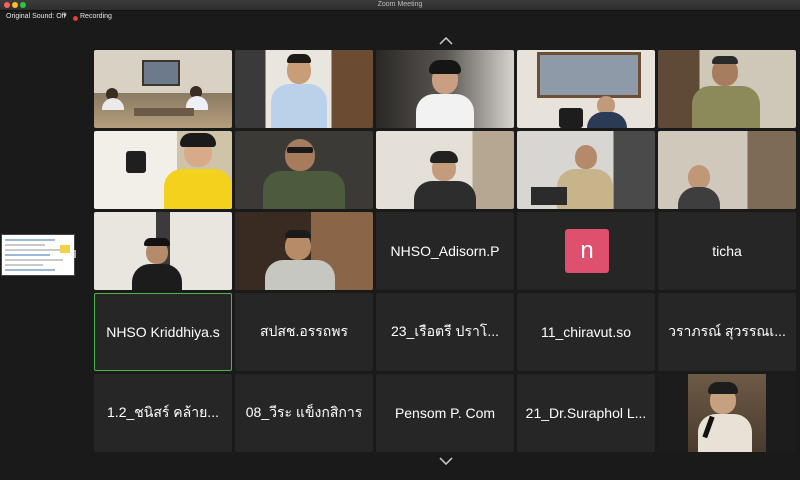 Image resolution: width=800 pixels, height=480 pixels. I want to click on screen-share-thumbnail, so click(38, 255).